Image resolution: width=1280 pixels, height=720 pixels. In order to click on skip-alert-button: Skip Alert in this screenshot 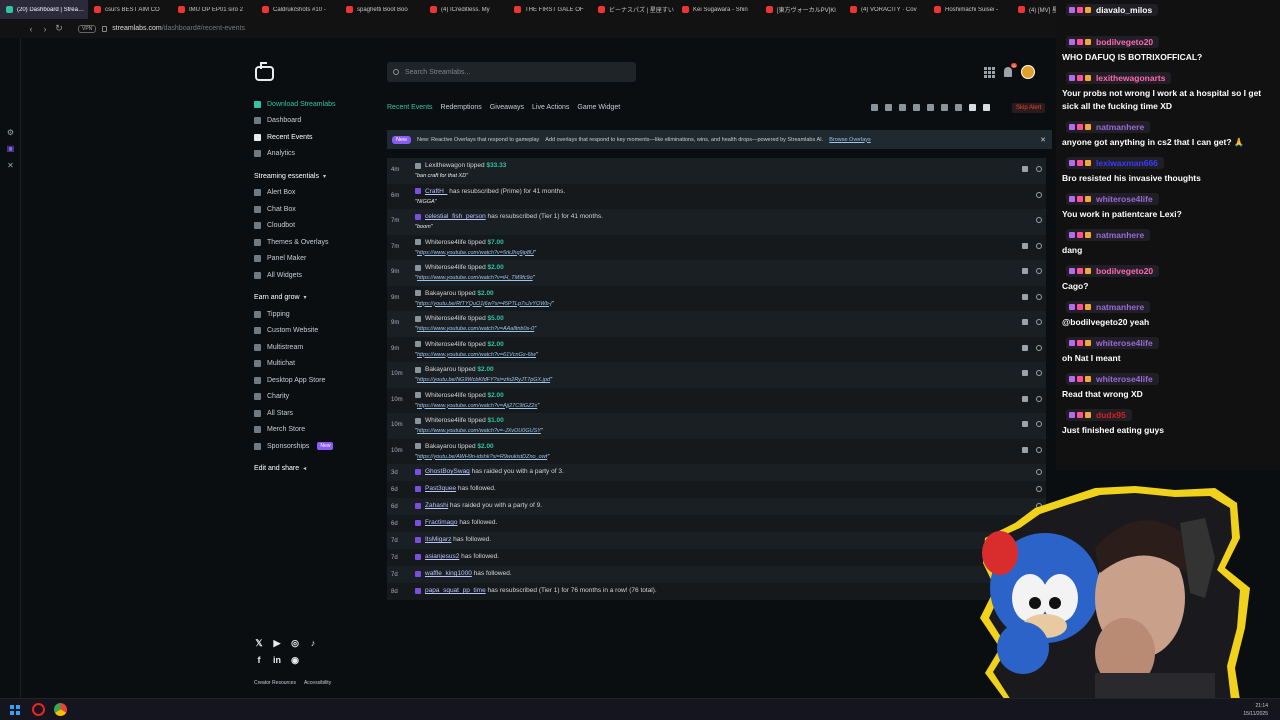, I will do `click(1029, 108)`.